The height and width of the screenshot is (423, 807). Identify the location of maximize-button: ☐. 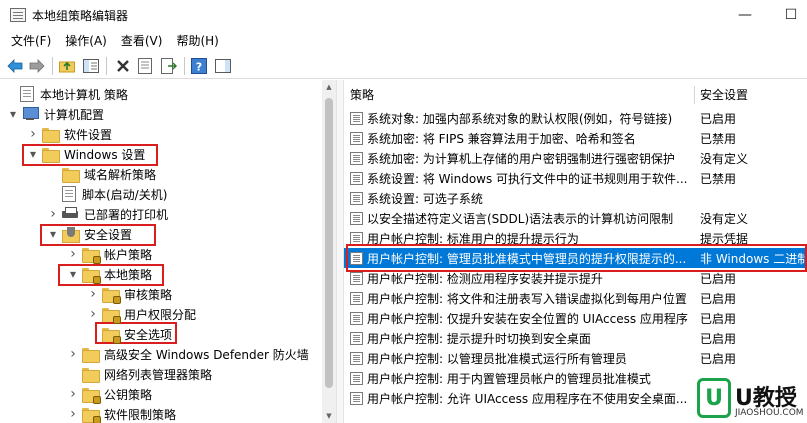
(787, 15).